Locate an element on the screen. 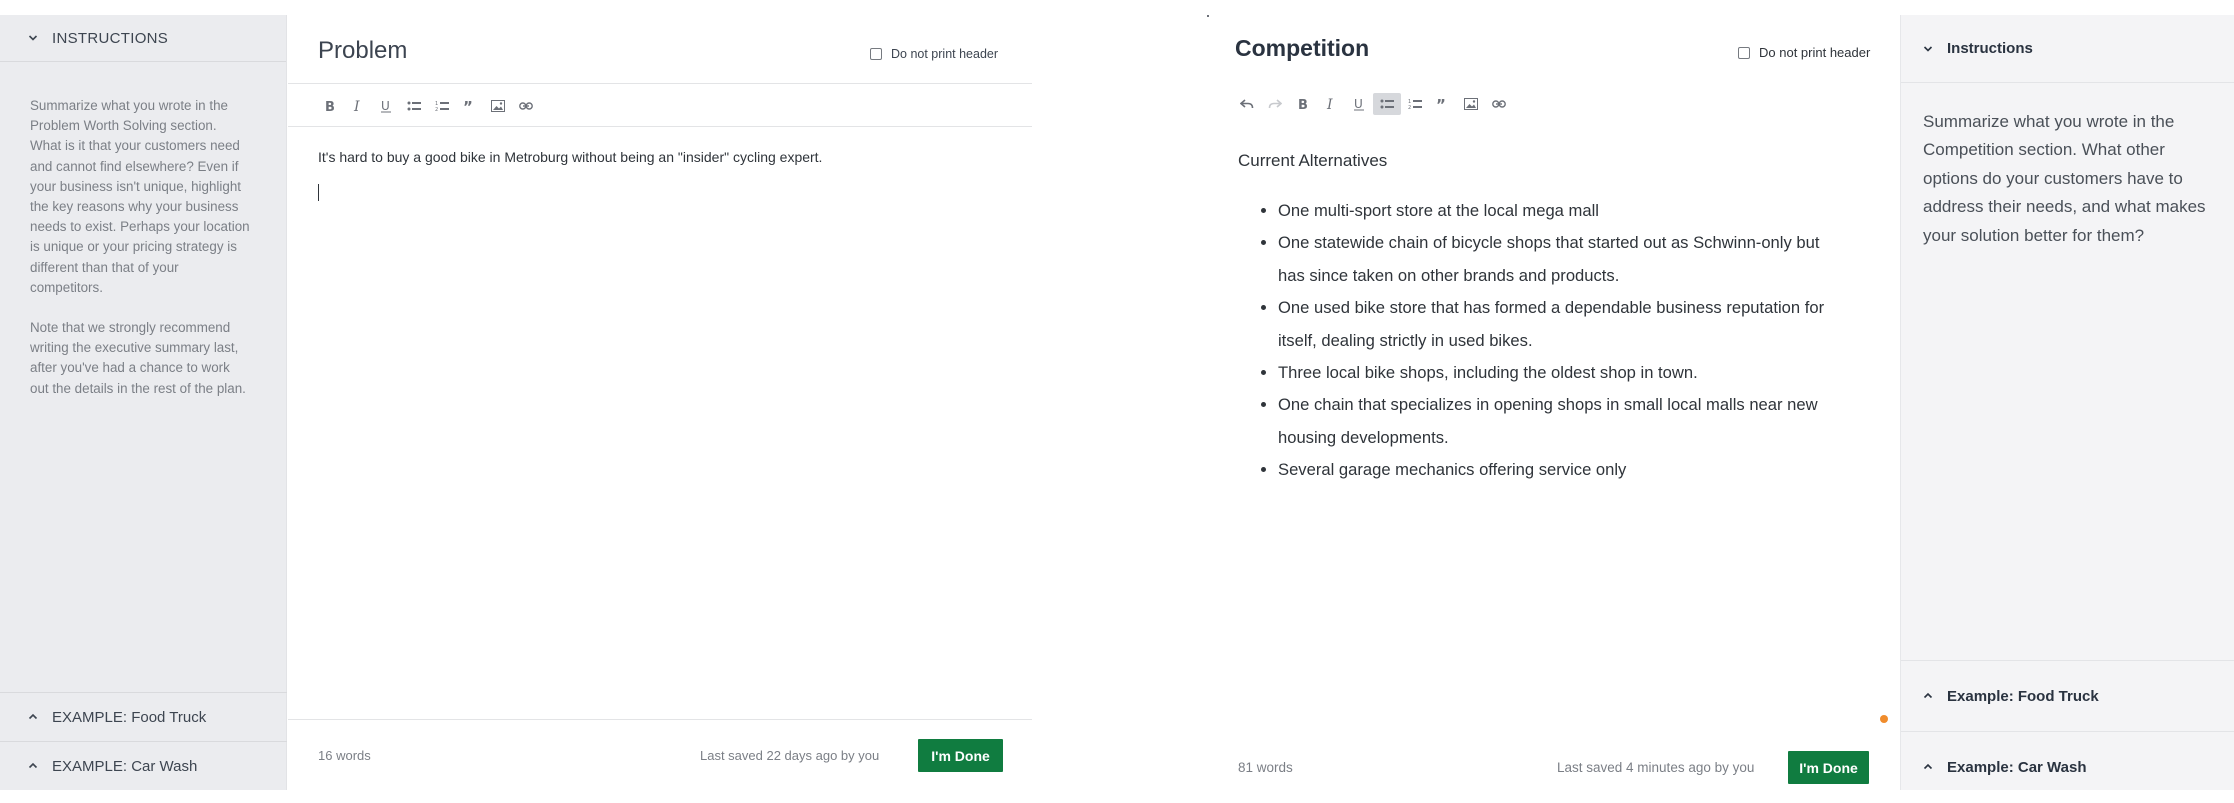 The height and width of the screenshot is (803, 2234). example-label: EXAMPLE: Car Wash is located at coordinates (125, 766).